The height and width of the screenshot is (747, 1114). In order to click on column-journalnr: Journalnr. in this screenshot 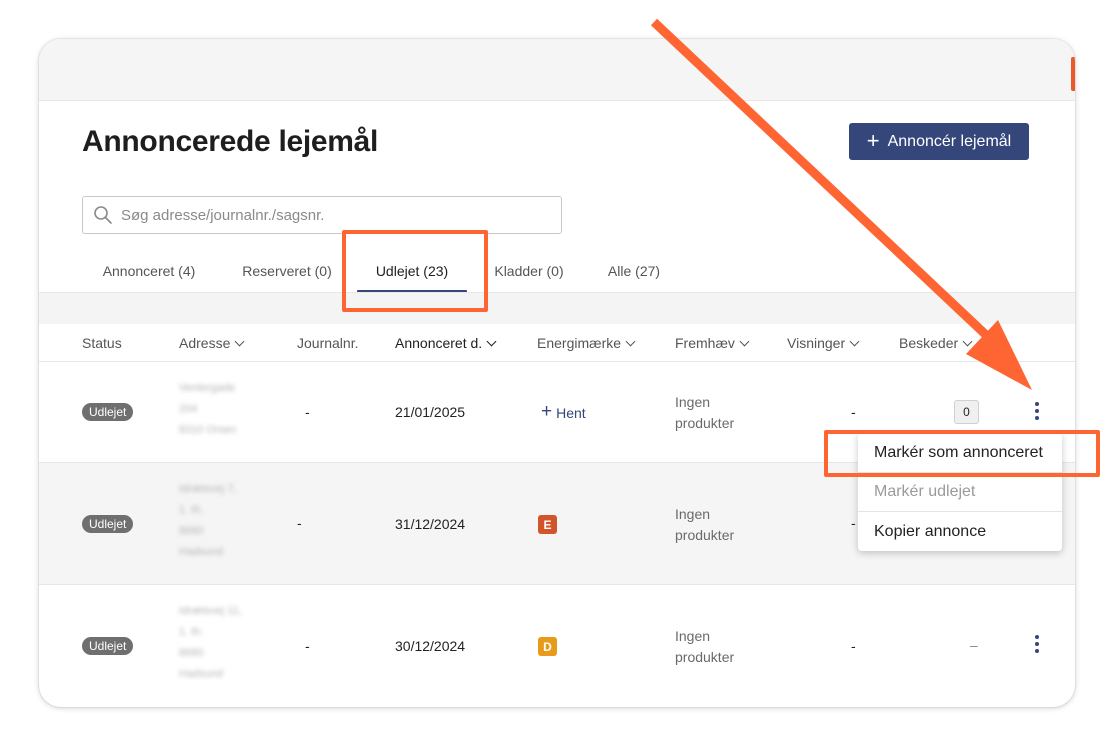, I will do `click(328, 343)`.